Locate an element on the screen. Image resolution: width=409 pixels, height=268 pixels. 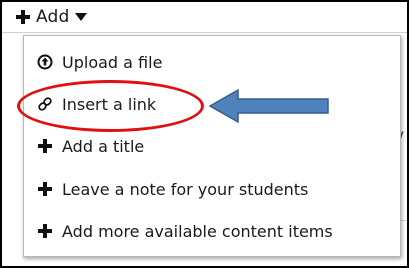
menu-item-label: Upload a file is located at coordinates (112, 62).